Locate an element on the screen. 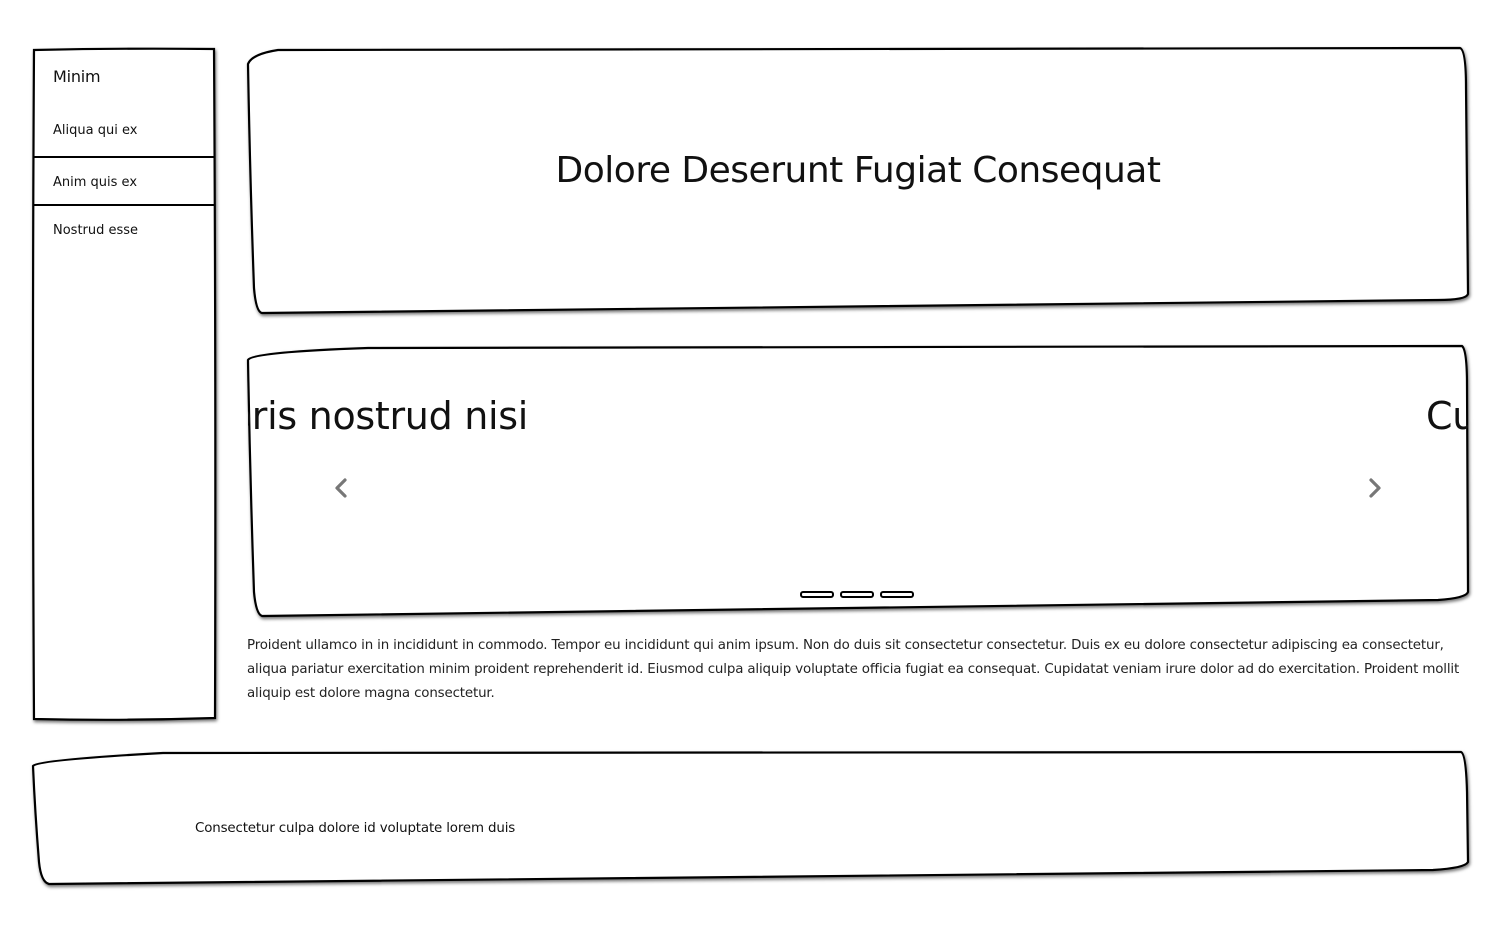 The height and width of the screenshot is (933, 1500). carousel-prev-button is located at coordinates (341, 488).